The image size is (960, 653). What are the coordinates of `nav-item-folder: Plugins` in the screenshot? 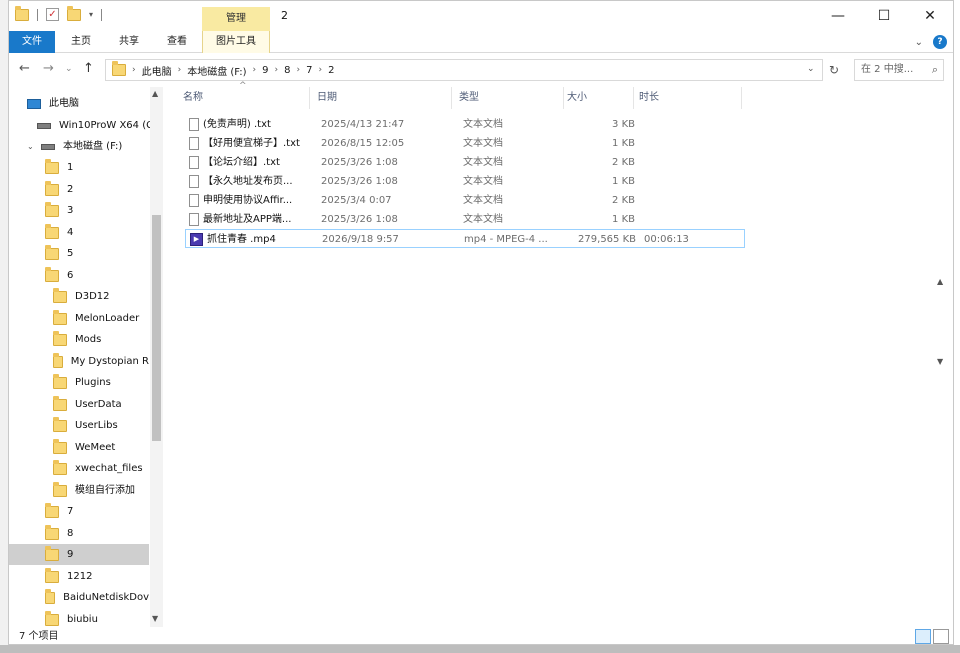 It's located at (101, 382).